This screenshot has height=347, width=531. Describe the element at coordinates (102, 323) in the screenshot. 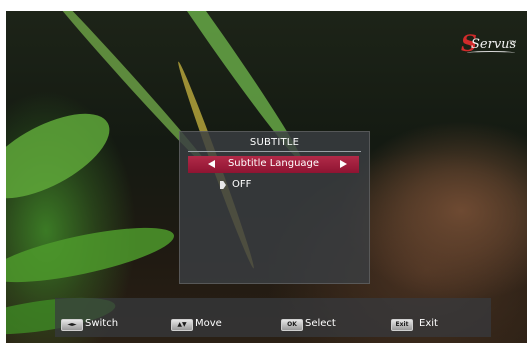

I see `hint-switch-label: Switch` at that location.